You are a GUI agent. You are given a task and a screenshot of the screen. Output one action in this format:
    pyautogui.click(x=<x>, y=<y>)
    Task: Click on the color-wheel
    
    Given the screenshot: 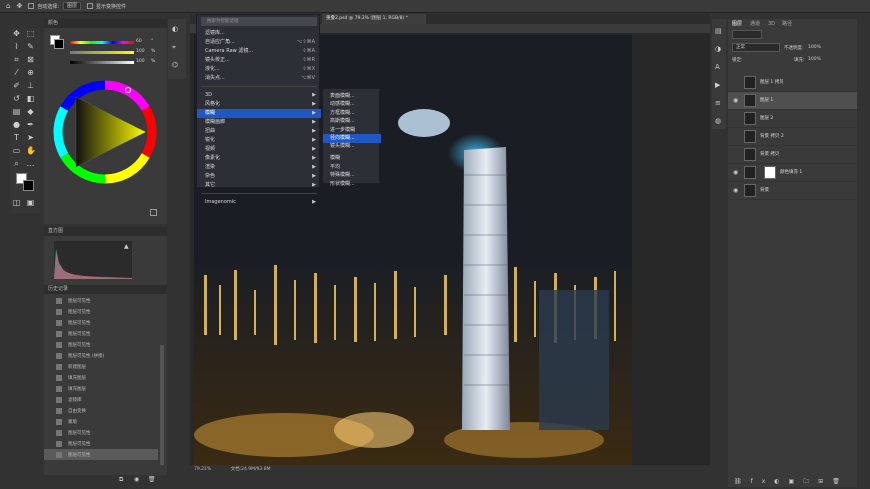 What is the action you would take?
    pyautogui.click(x=105, y=132)
    